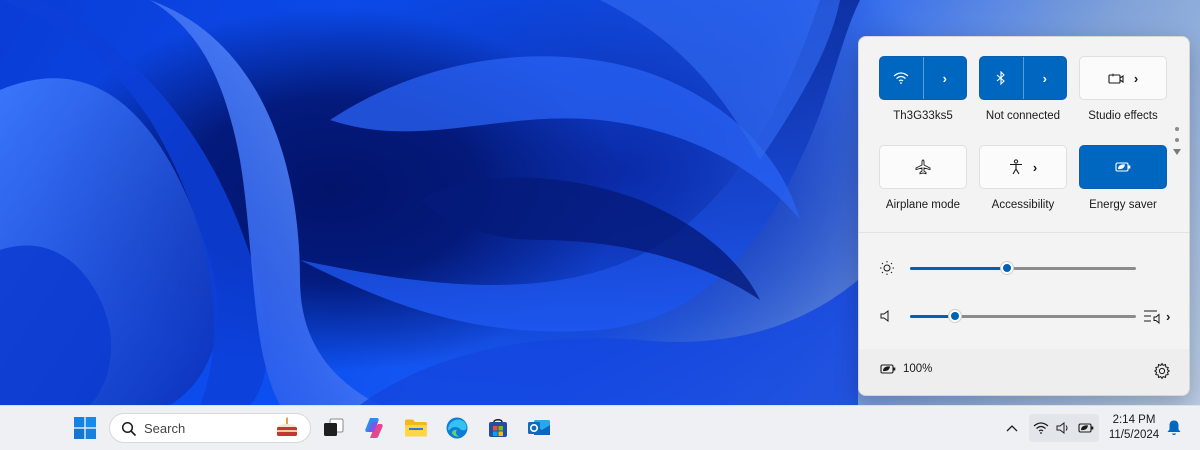 This screenshot has width=1200, height=450. I want to click on bluetooth-toggle, so click(1002, 78).